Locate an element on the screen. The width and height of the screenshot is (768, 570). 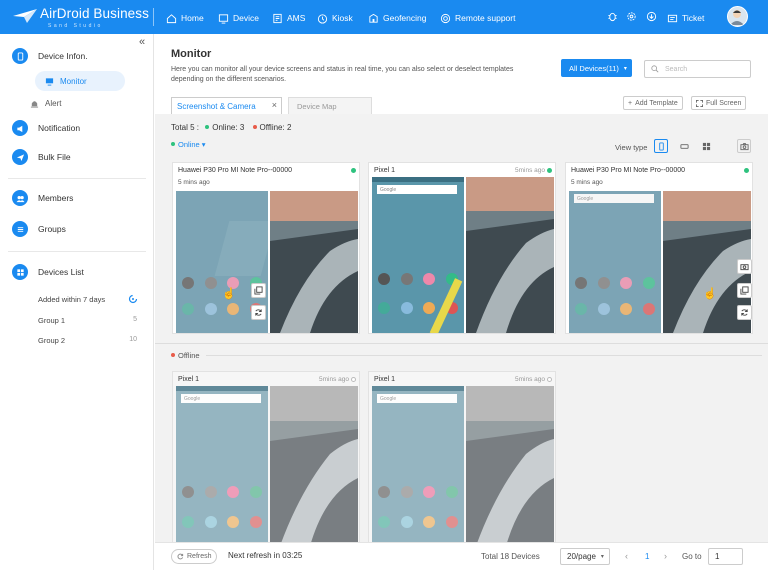
view-portrait-button is located at coordinates (661, 146).